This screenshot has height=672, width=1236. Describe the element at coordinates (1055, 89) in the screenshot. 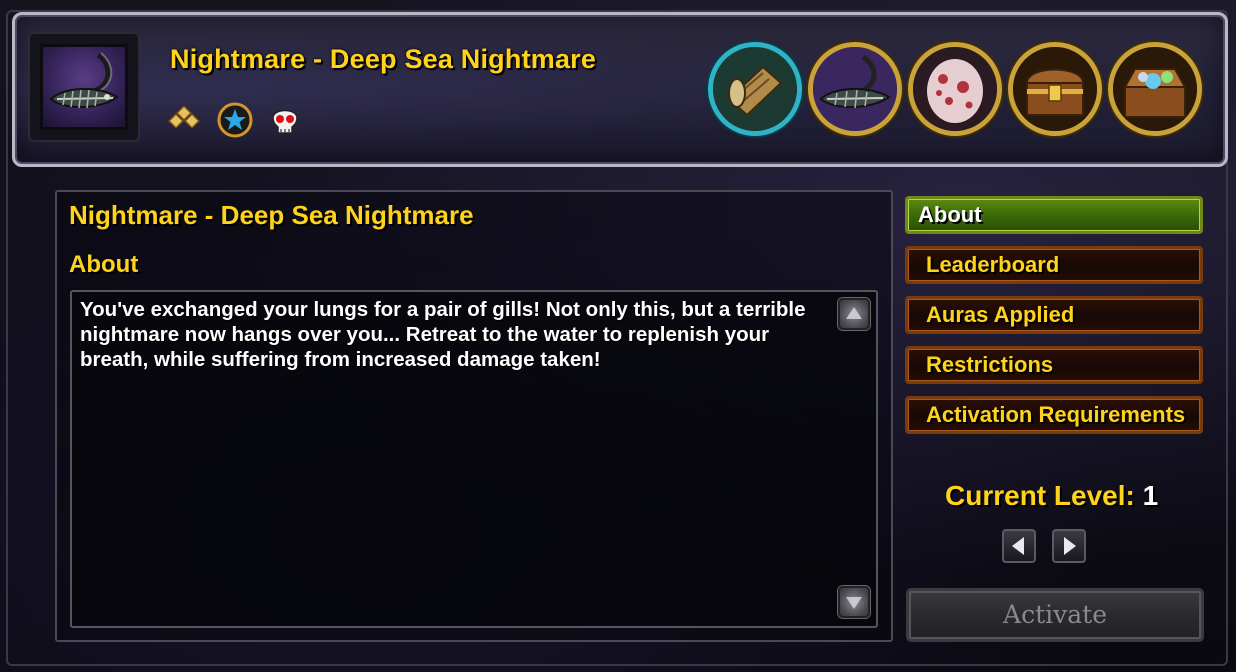

I see `treasure-chest-icon` at that location.